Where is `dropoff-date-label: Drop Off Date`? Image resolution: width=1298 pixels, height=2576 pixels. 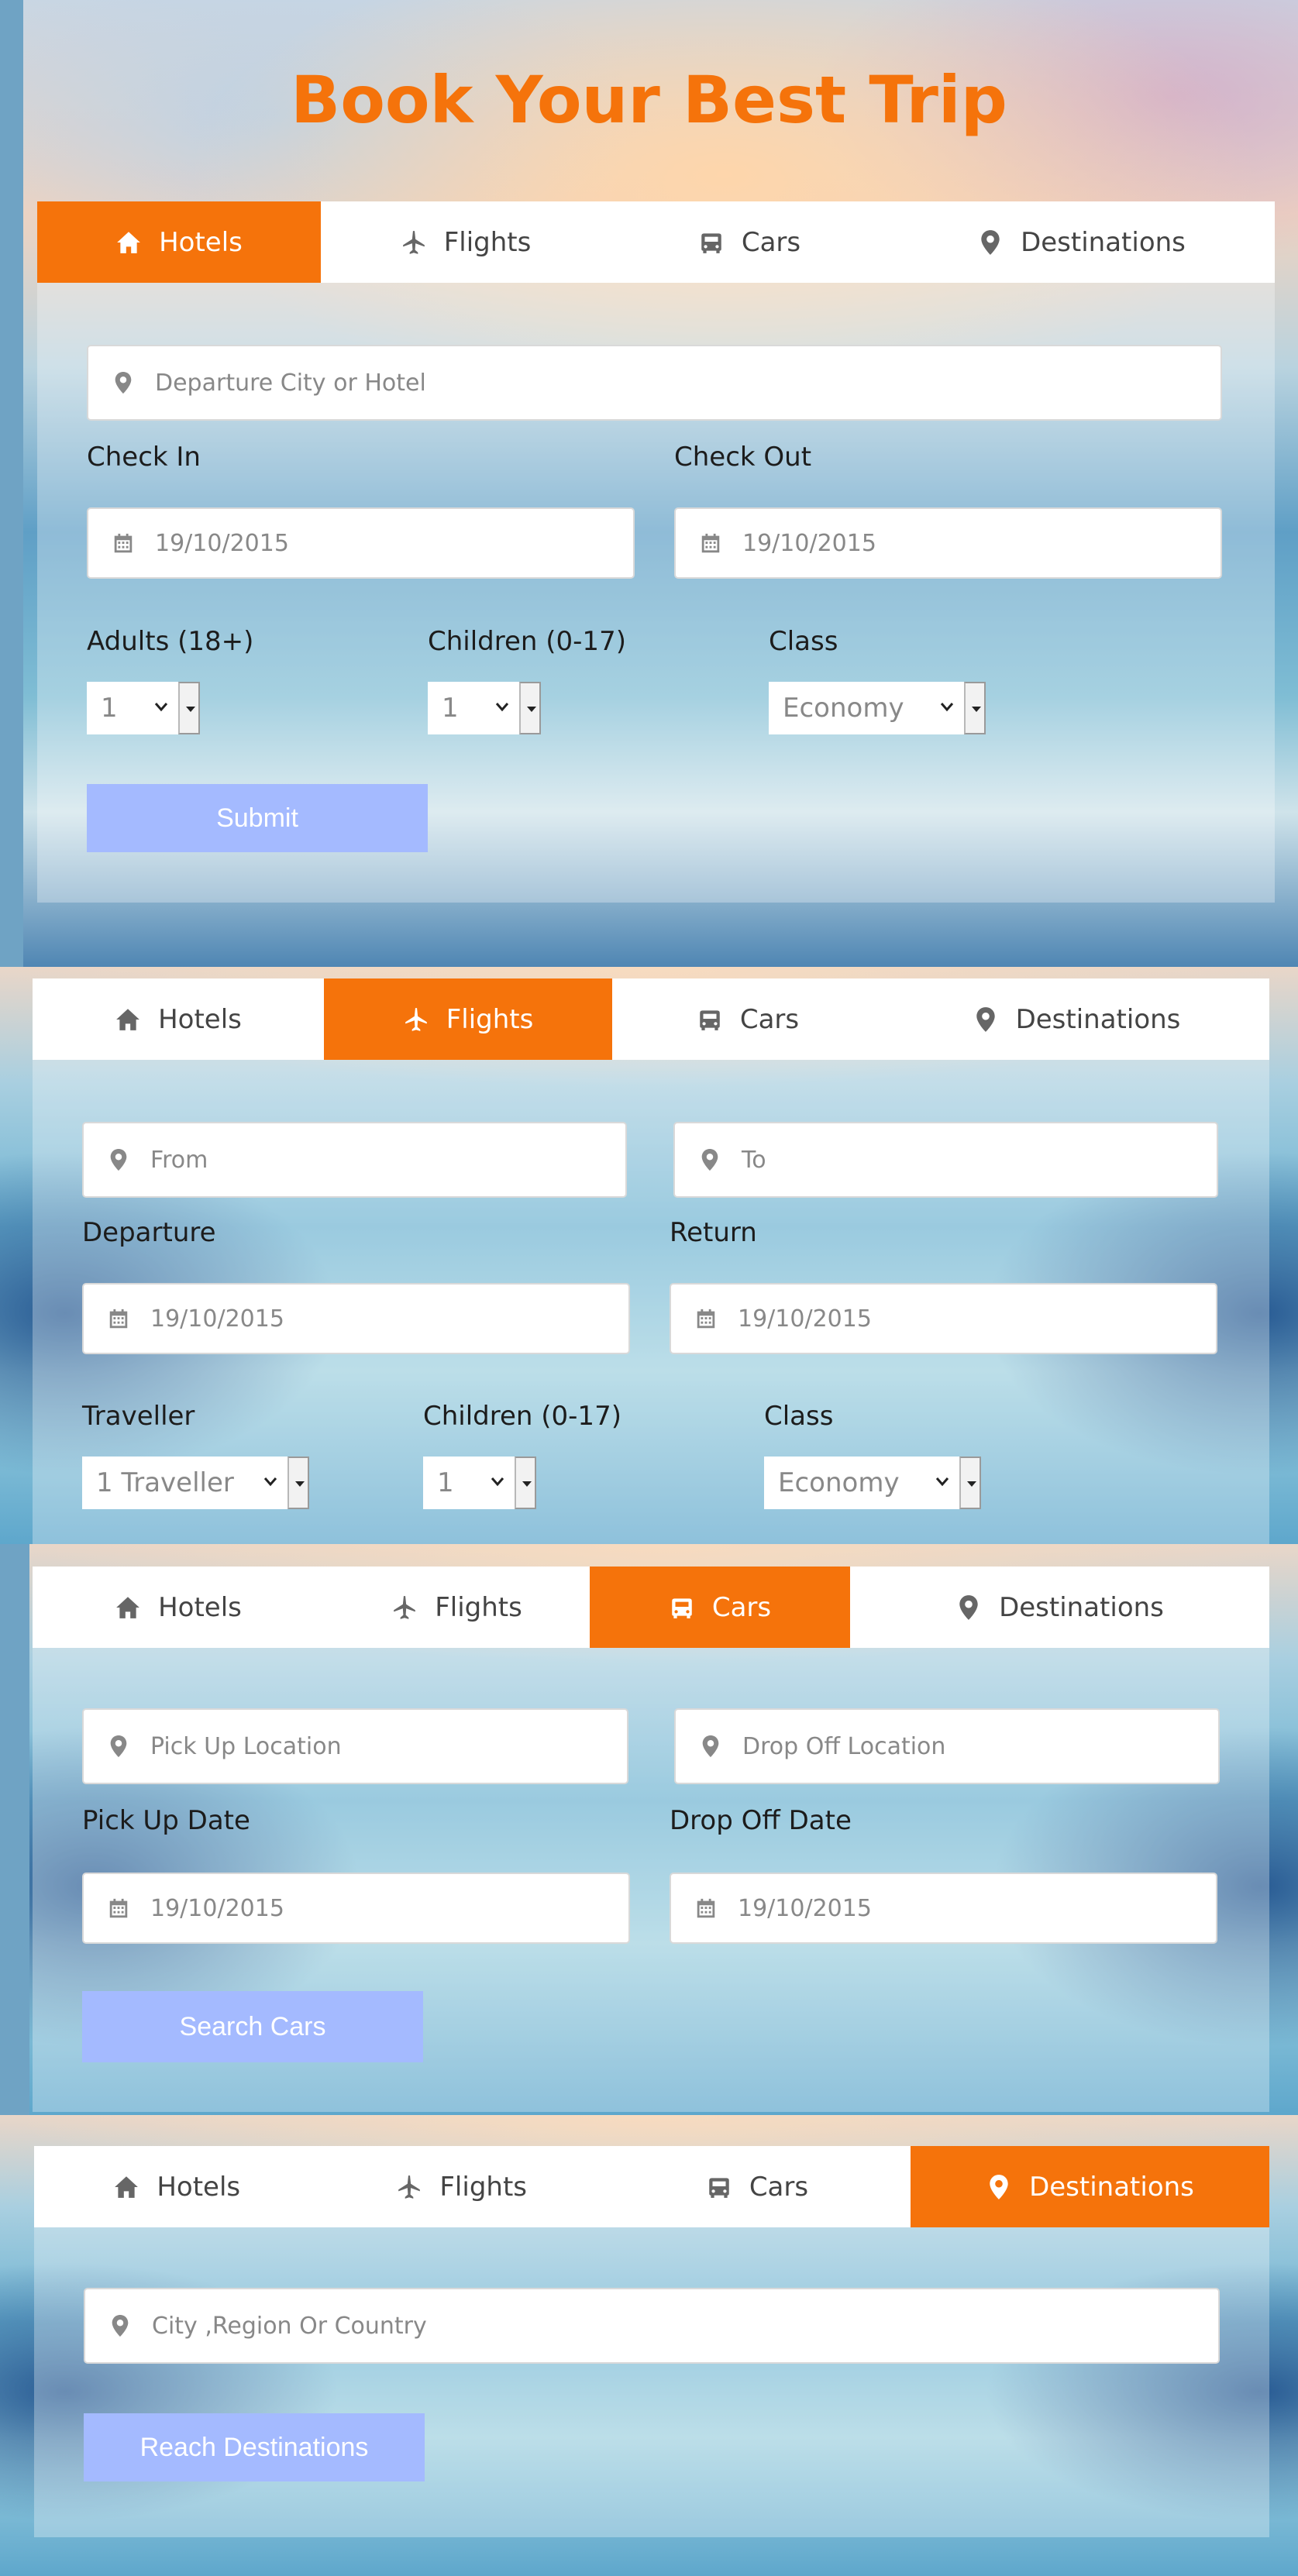
dropoff-date-label: Drop Off Date is located at coordinates (761, 1820).